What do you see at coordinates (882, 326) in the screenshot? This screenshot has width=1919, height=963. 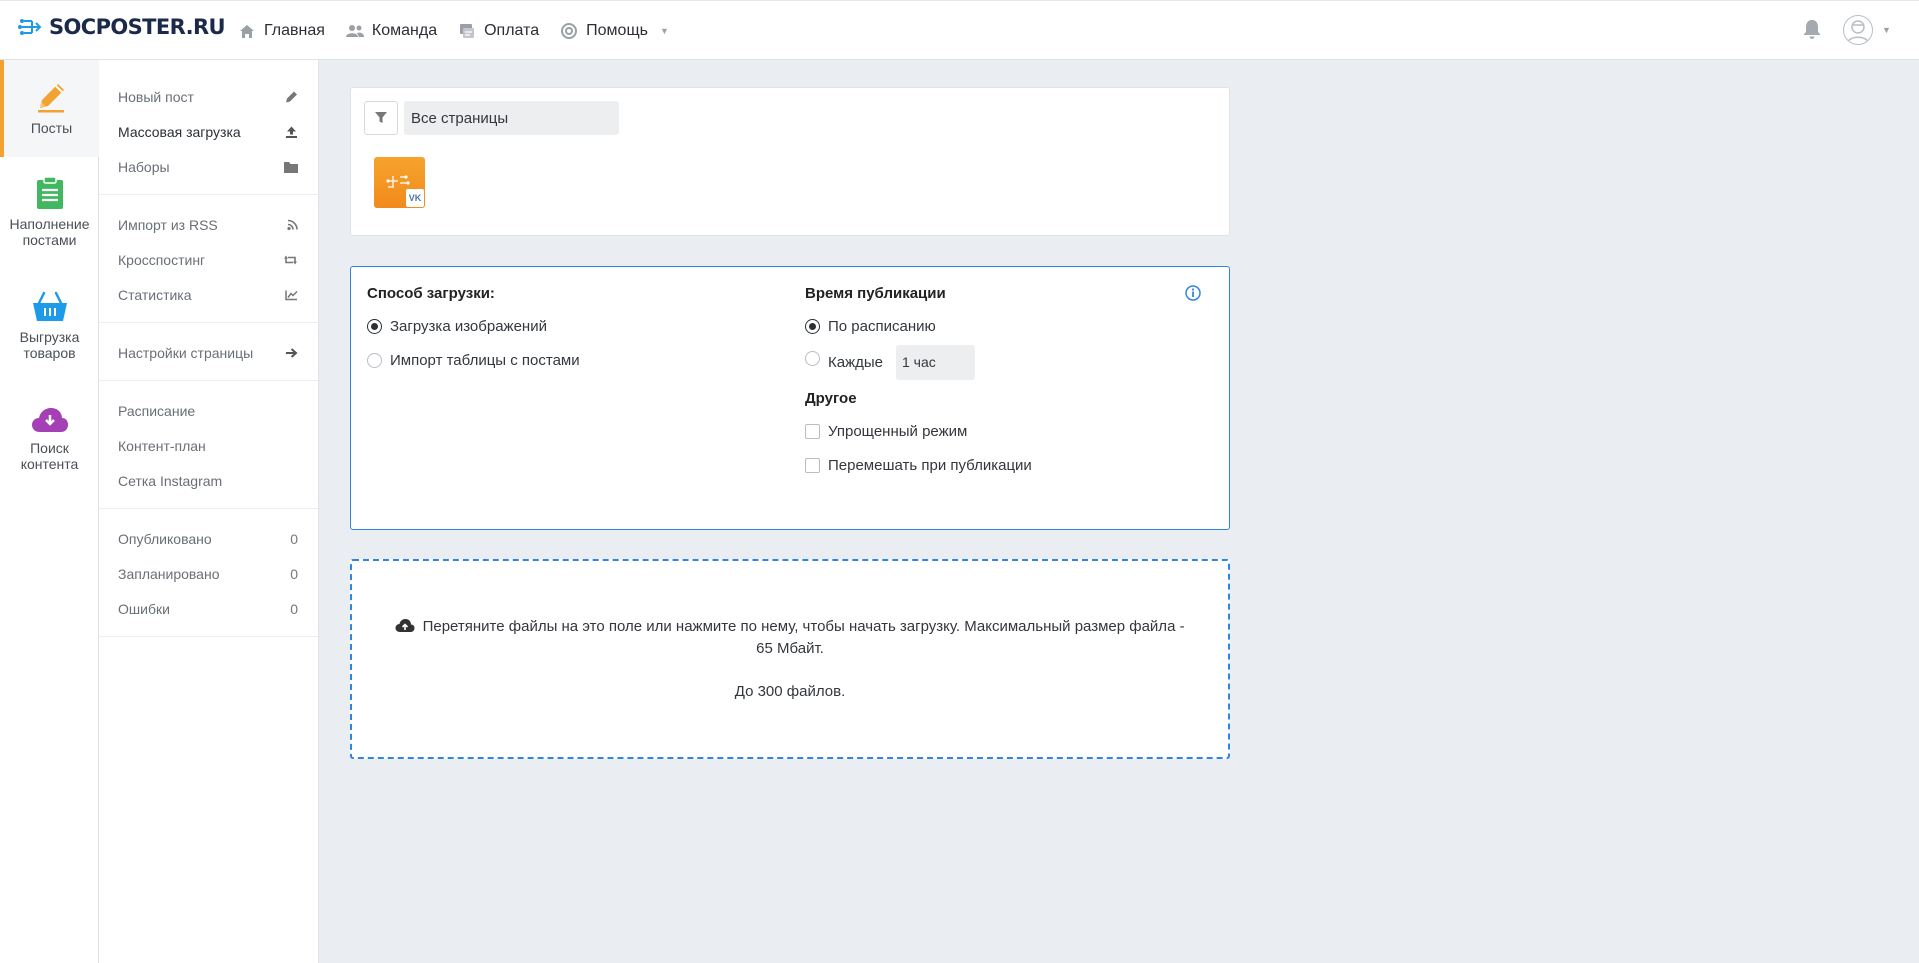 I see `radio-label: По расписанию` at bounding box center [882, 326].